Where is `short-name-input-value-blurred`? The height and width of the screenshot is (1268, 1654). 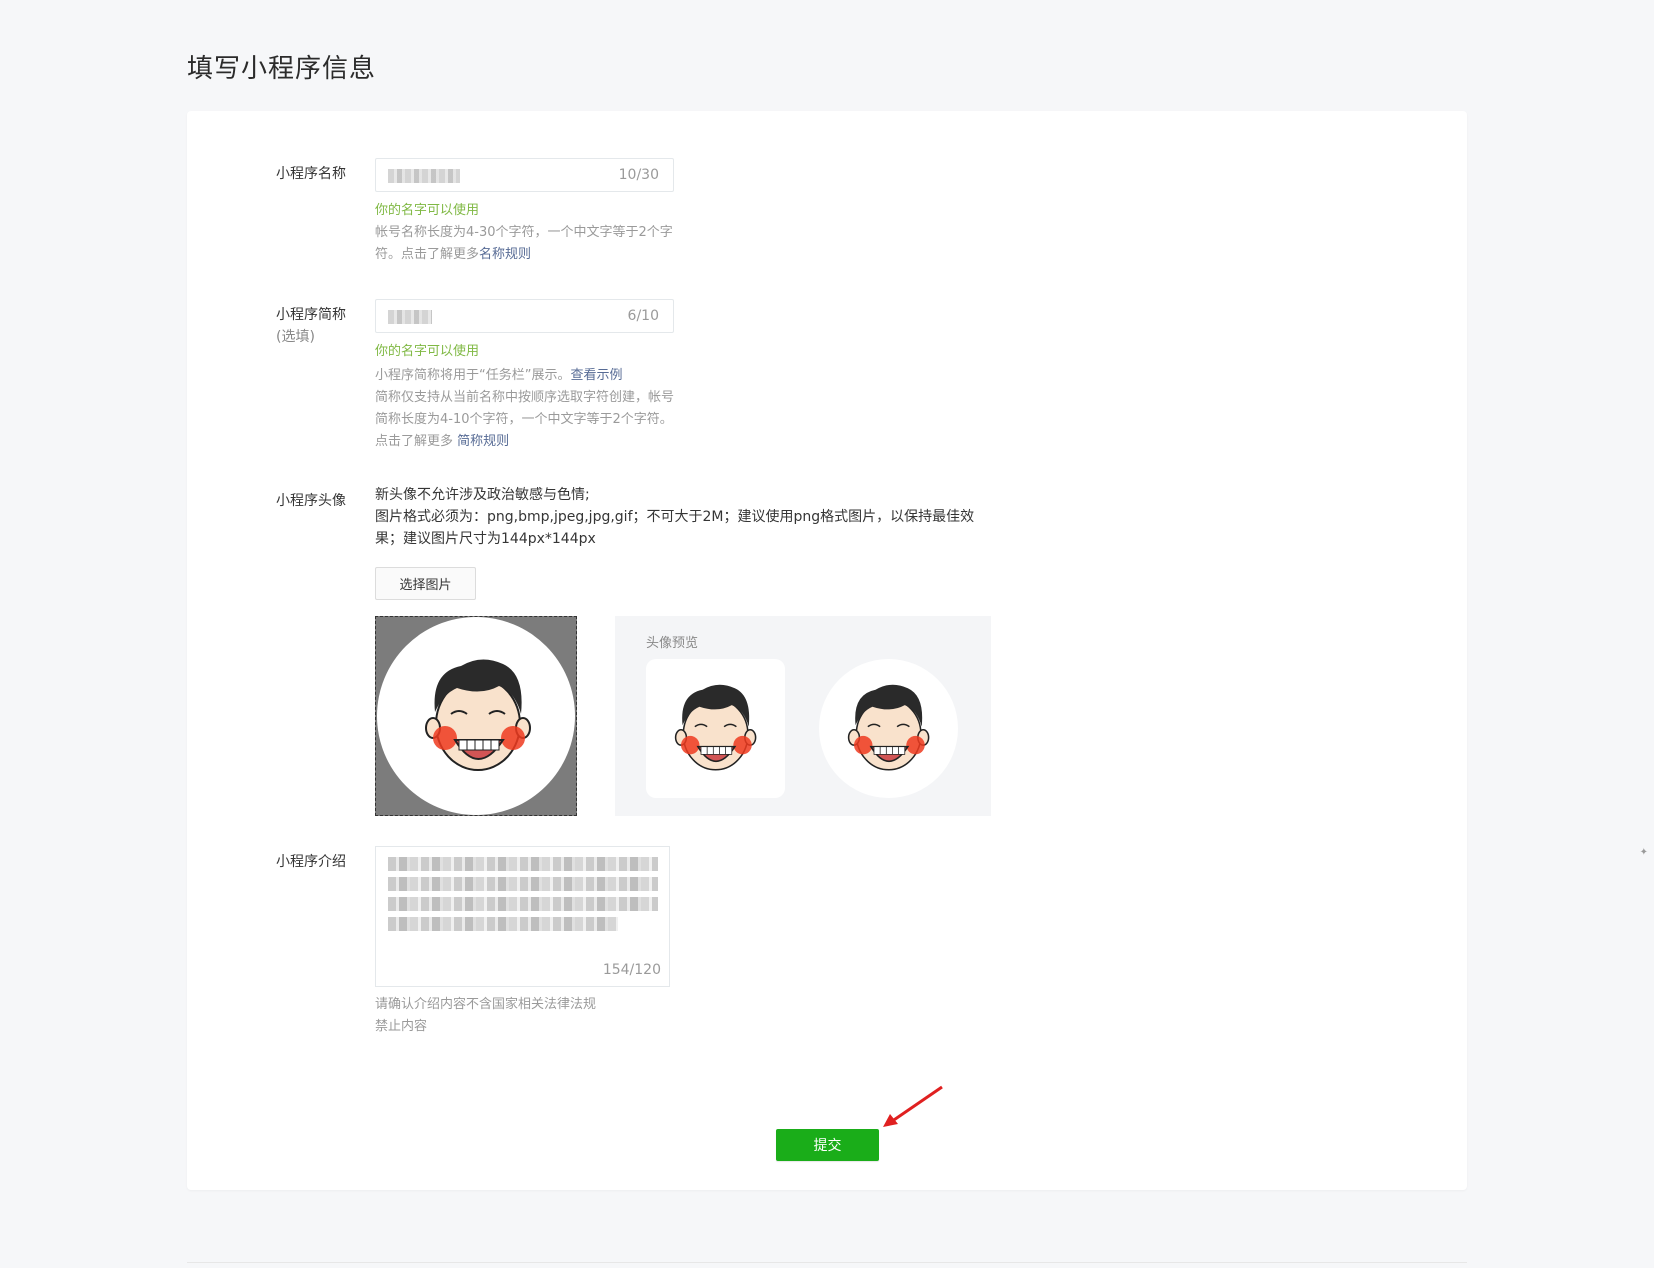 short-name-input-value-blurred is located at coordinates (410, 317).